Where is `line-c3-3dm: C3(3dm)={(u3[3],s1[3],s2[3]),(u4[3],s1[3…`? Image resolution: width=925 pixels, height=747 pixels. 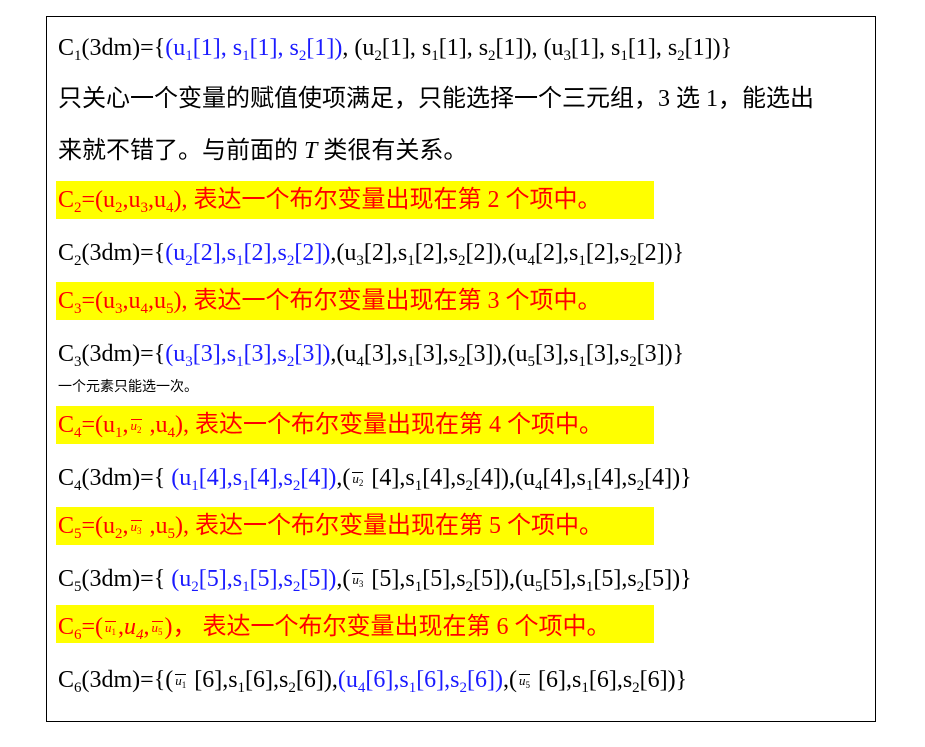
line-c3-3dm: C3(3dm)={(u3[3],s1[3],s2[3]),(u4[3],s1[3… is located at coordinates (371, 355).